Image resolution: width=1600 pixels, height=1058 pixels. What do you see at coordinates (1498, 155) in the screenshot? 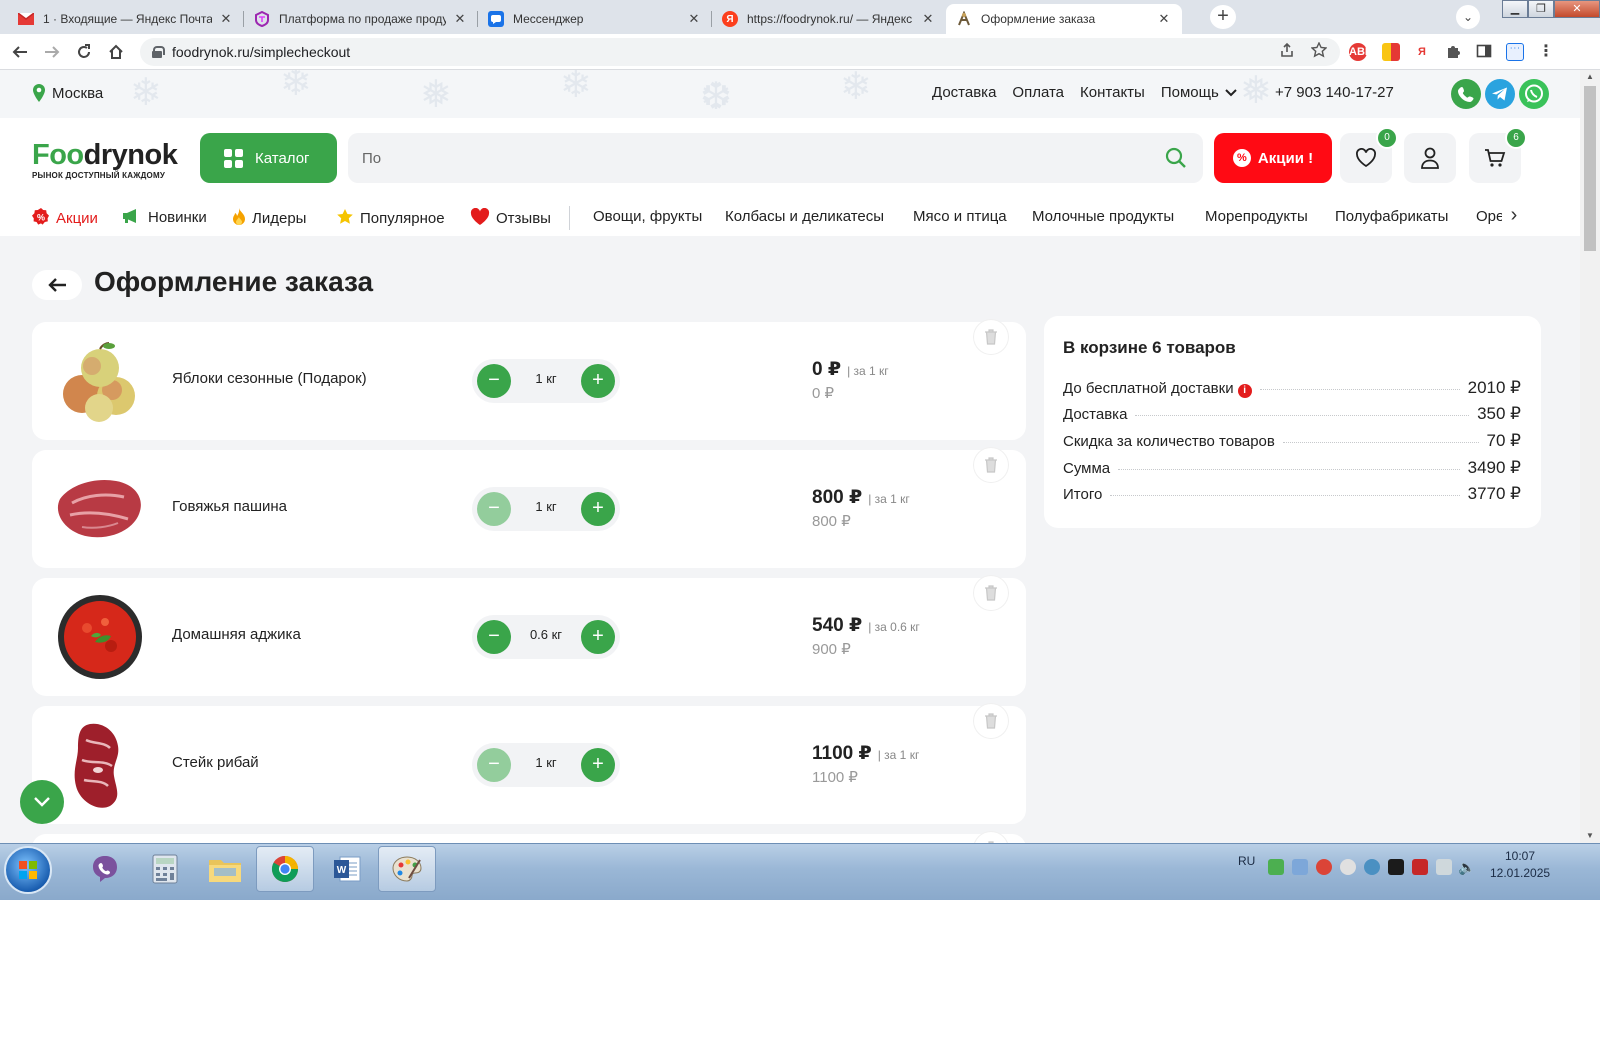
I see `cart-button: 6` at bounding box center [1498, 155].